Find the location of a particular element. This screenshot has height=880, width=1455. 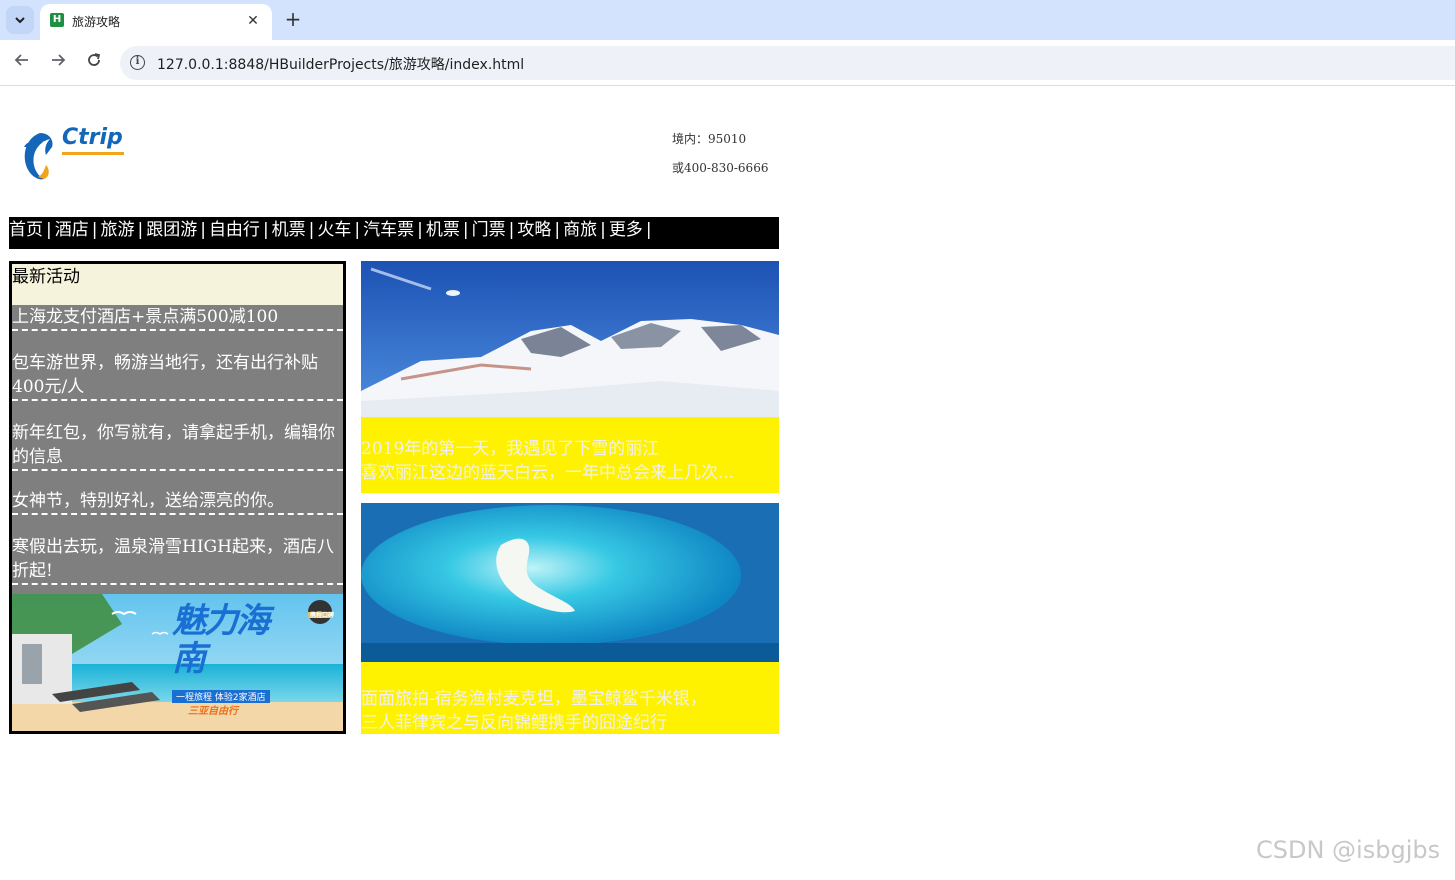

snow-mountain-image is located at coordinates (570, 339).